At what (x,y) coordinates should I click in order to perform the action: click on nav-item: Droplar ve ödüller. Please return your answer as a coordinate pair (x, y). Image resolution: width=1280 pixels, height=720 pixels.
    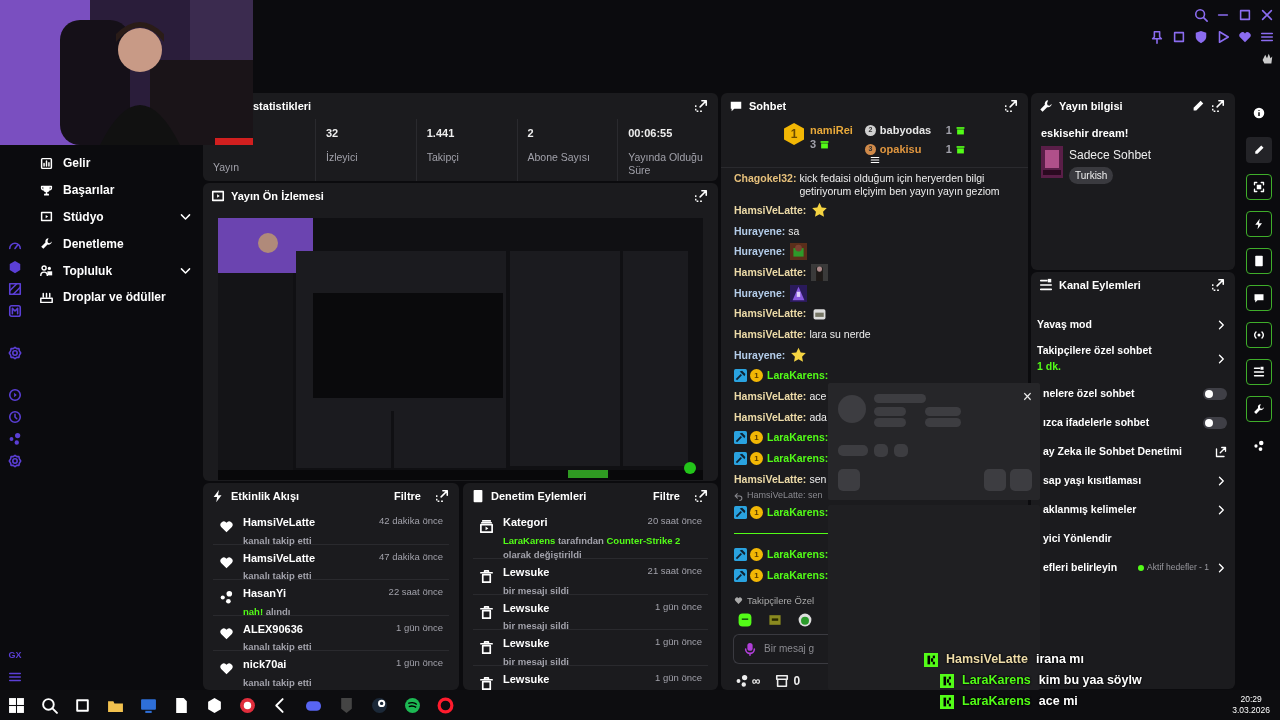
    Looking at the image, I should click on (127, 297).